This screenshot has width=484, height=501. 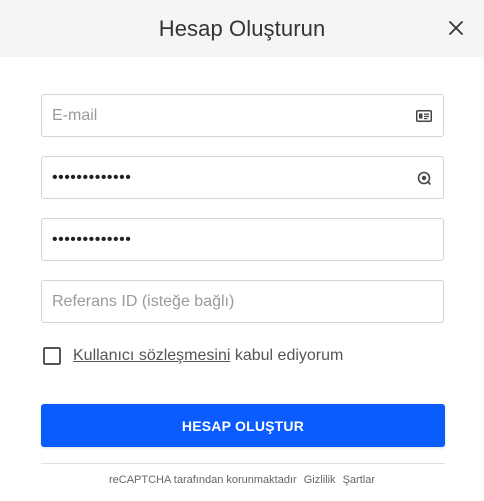 I want to click on privacy-link: Gizlilik, so click(x=320, y=480).